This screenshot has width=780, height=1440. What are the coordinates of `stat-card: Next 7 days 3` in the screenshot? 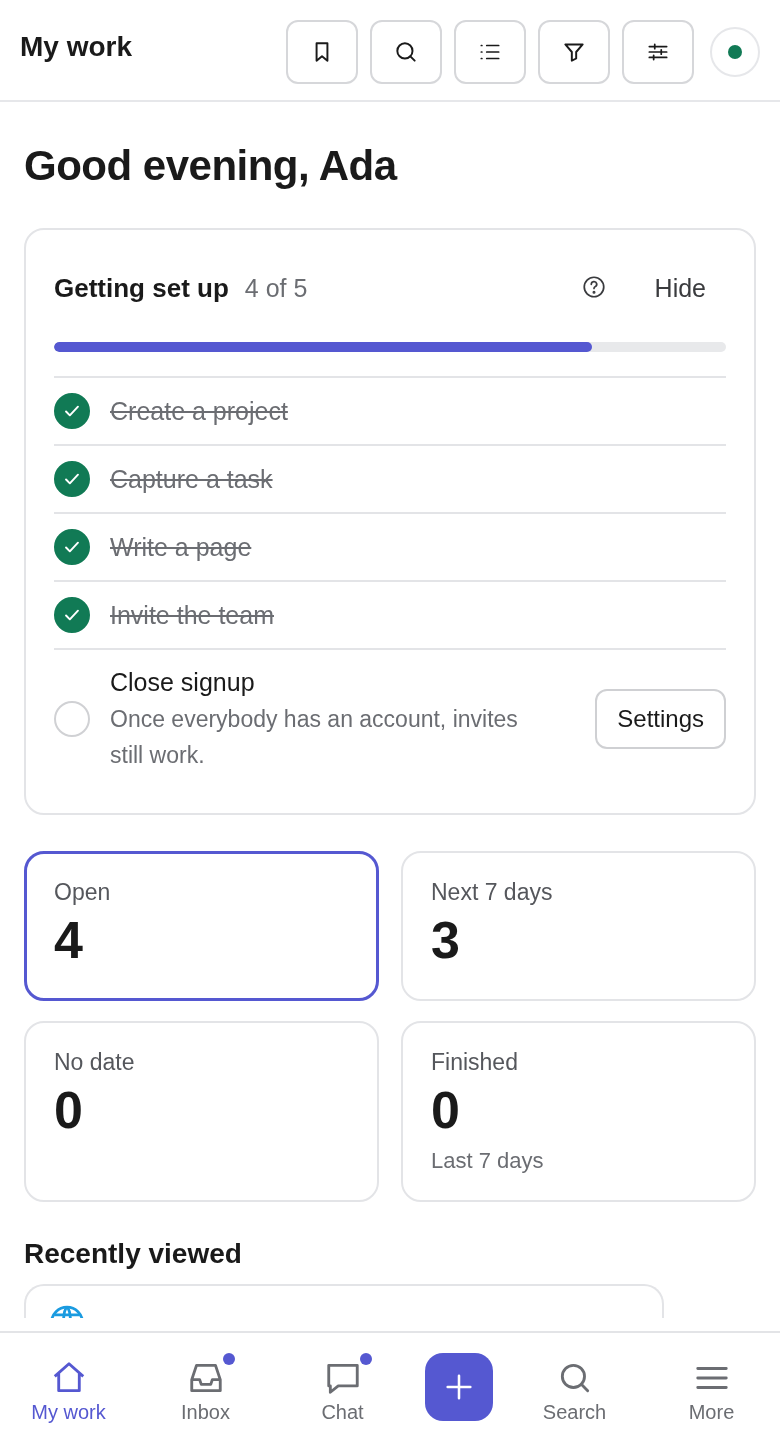 It's located at (578, 926).